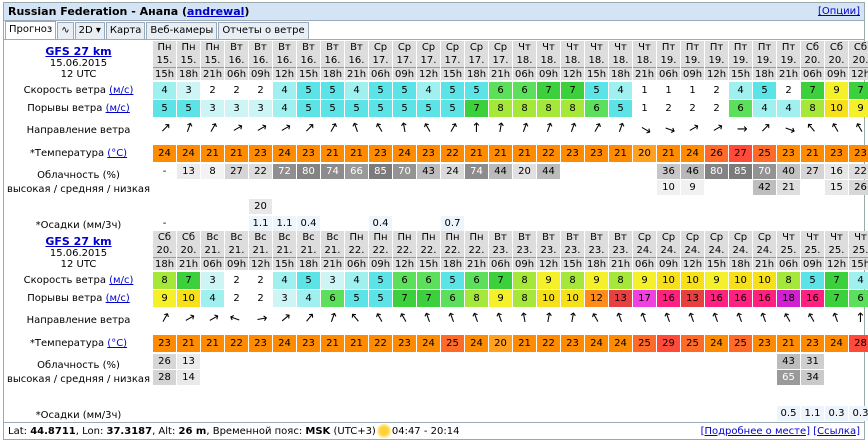  I want to click on cloud-high-cell: 22, so click(260, 171).